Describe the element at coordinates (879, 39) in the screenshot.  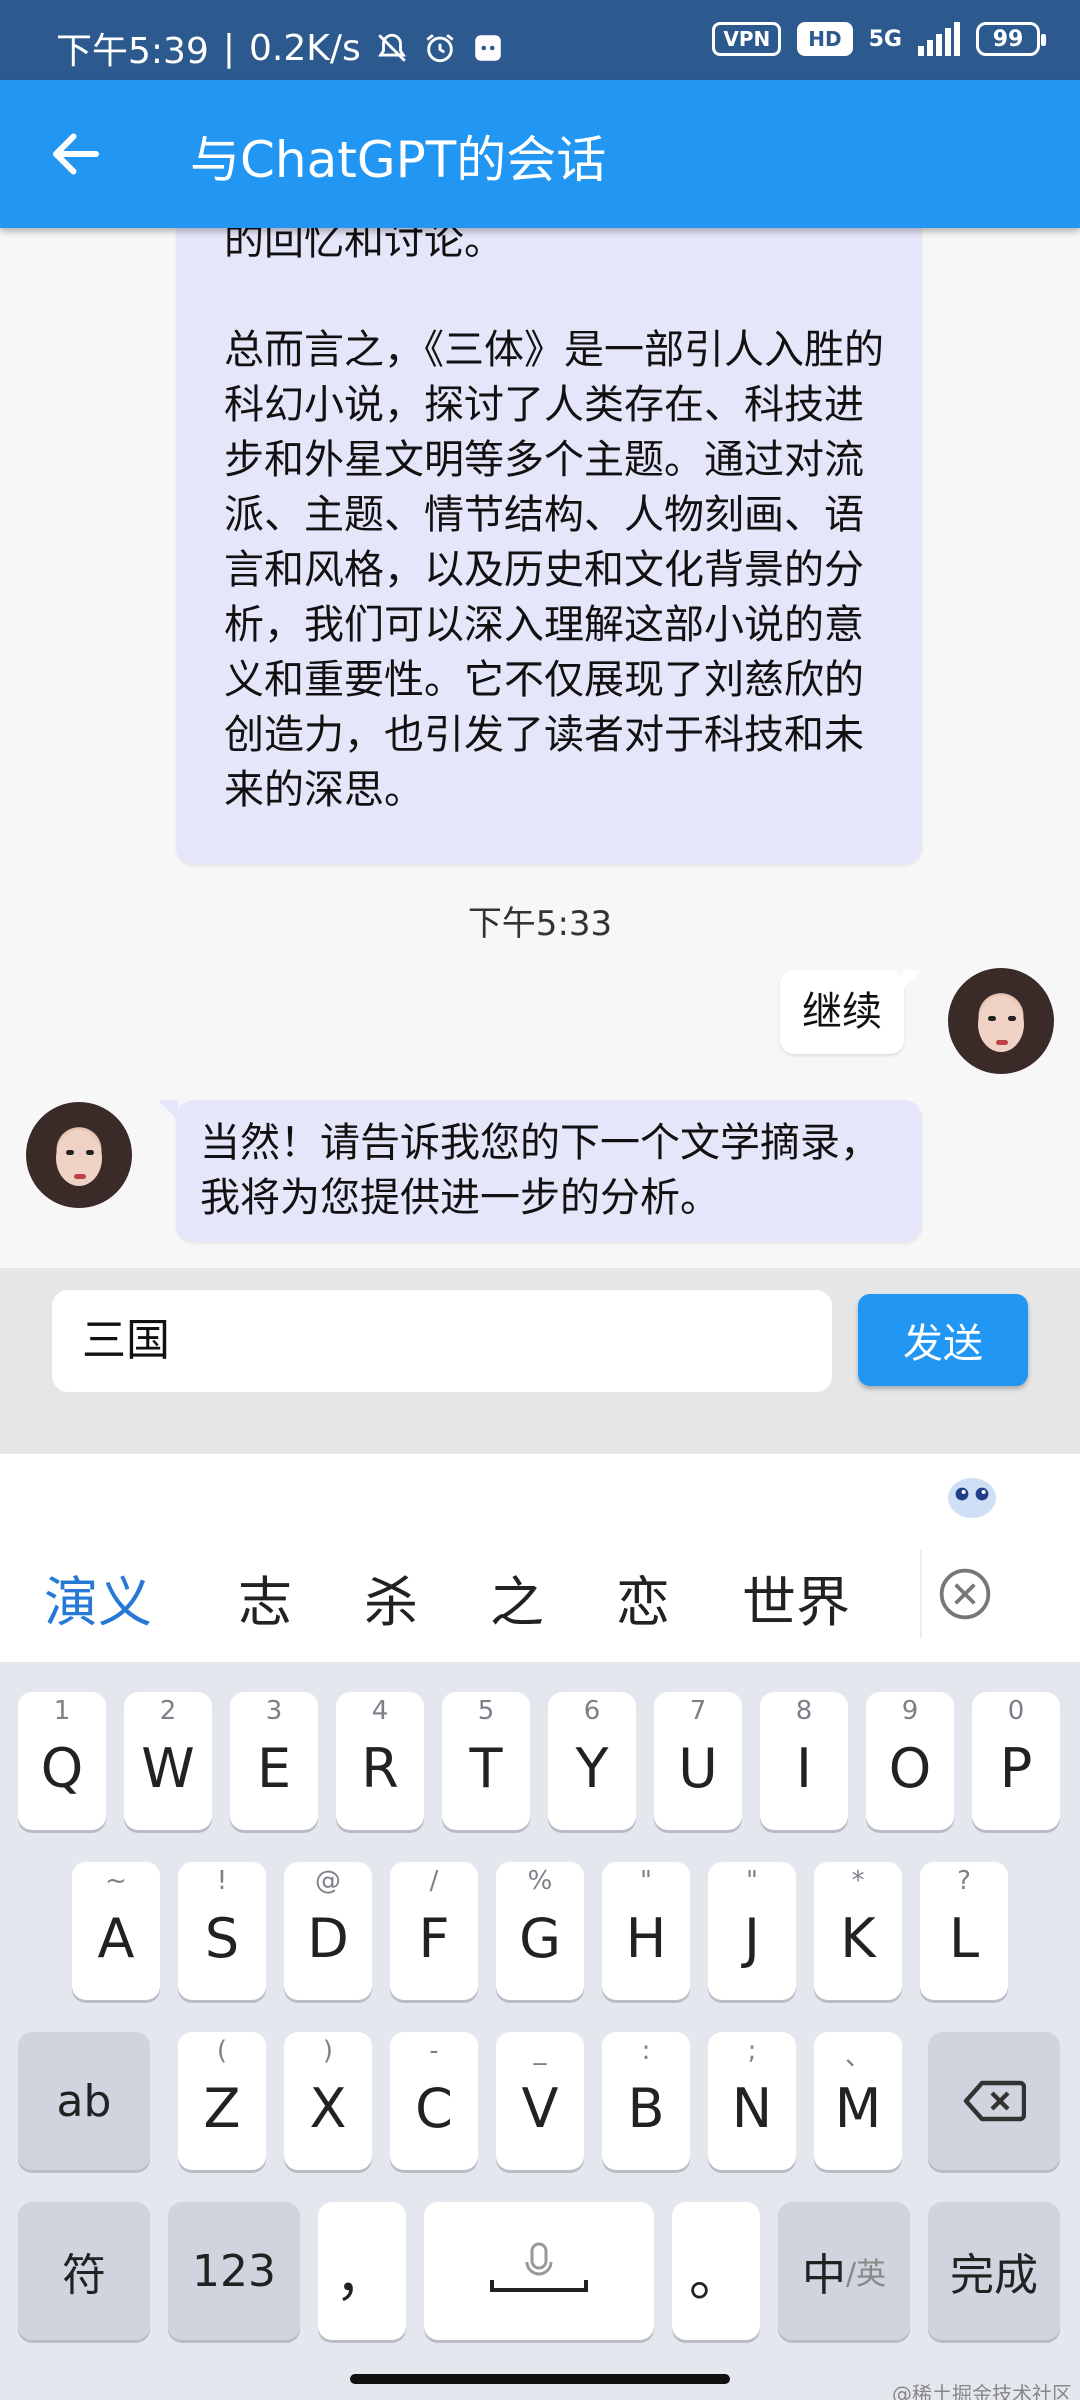
I see `status-right: VPN HD 5G 99` at that location.